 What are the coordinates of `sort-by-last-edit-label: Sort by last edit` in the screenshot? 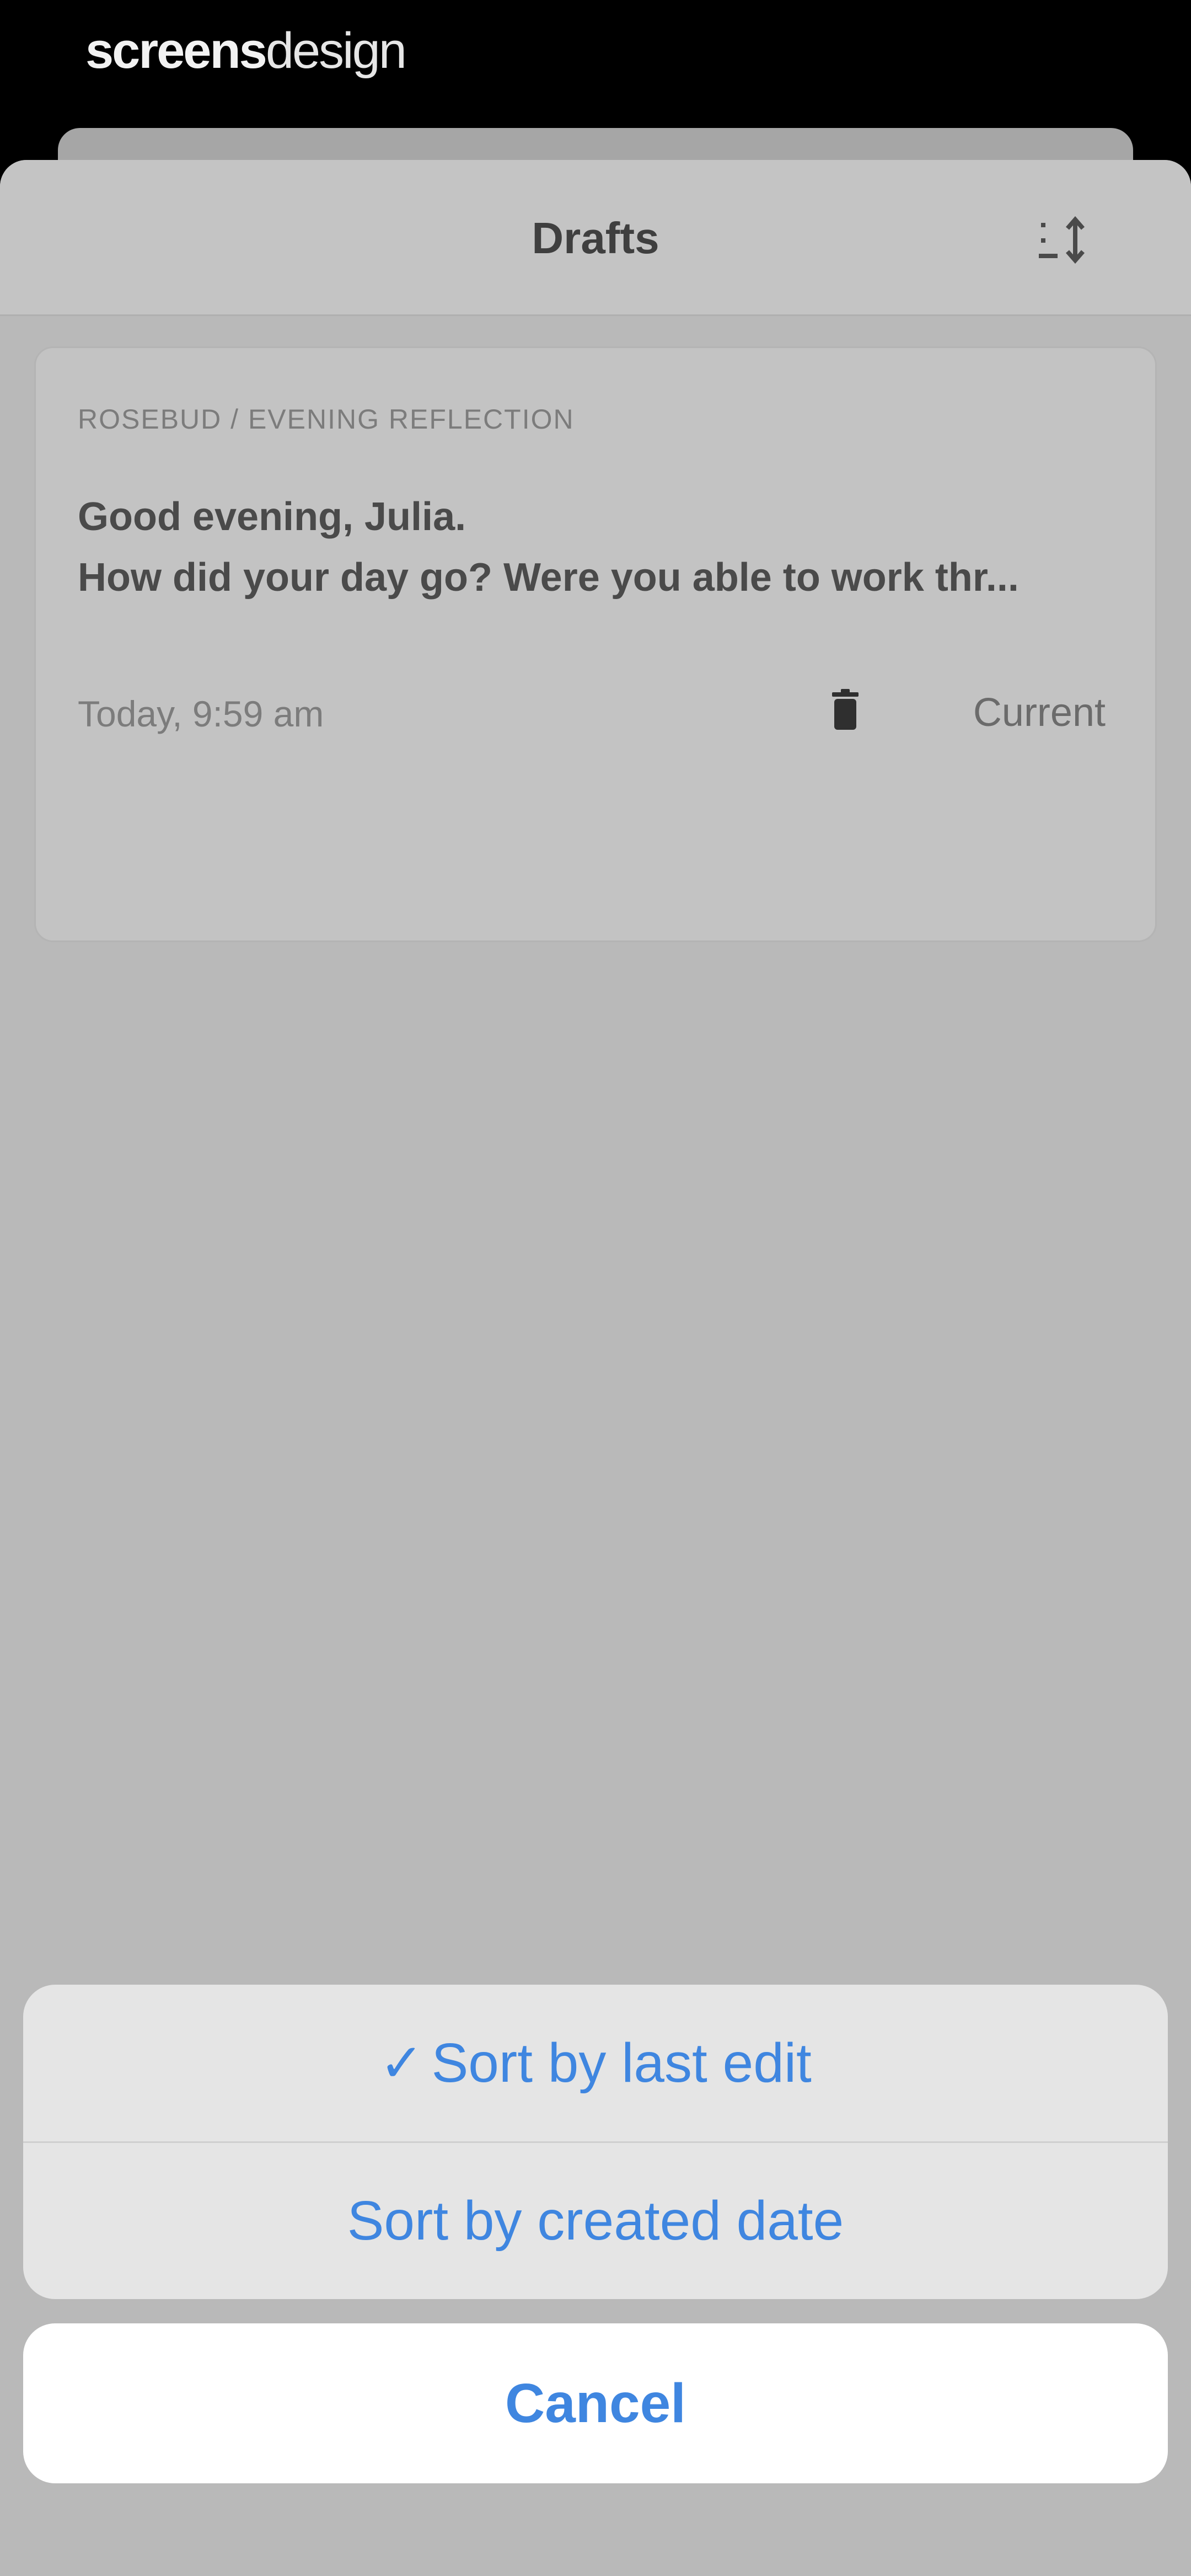 It's located at (622, 2063).